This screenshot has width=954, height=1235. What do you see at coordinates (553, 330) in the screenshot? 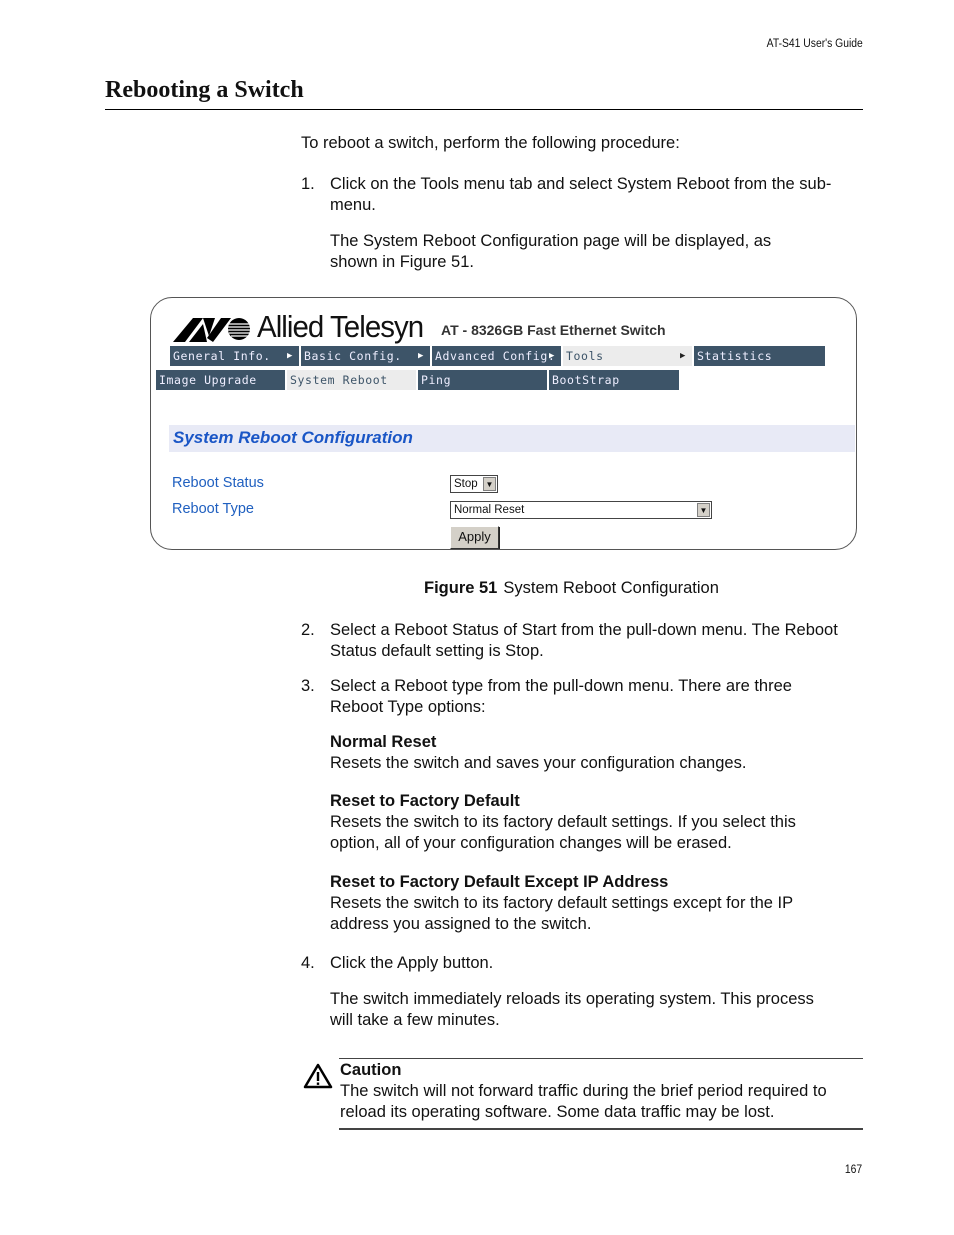
I see `product-name: AT - 8326GB Fast Ethernet Switch` at bounding box center [553, 330].